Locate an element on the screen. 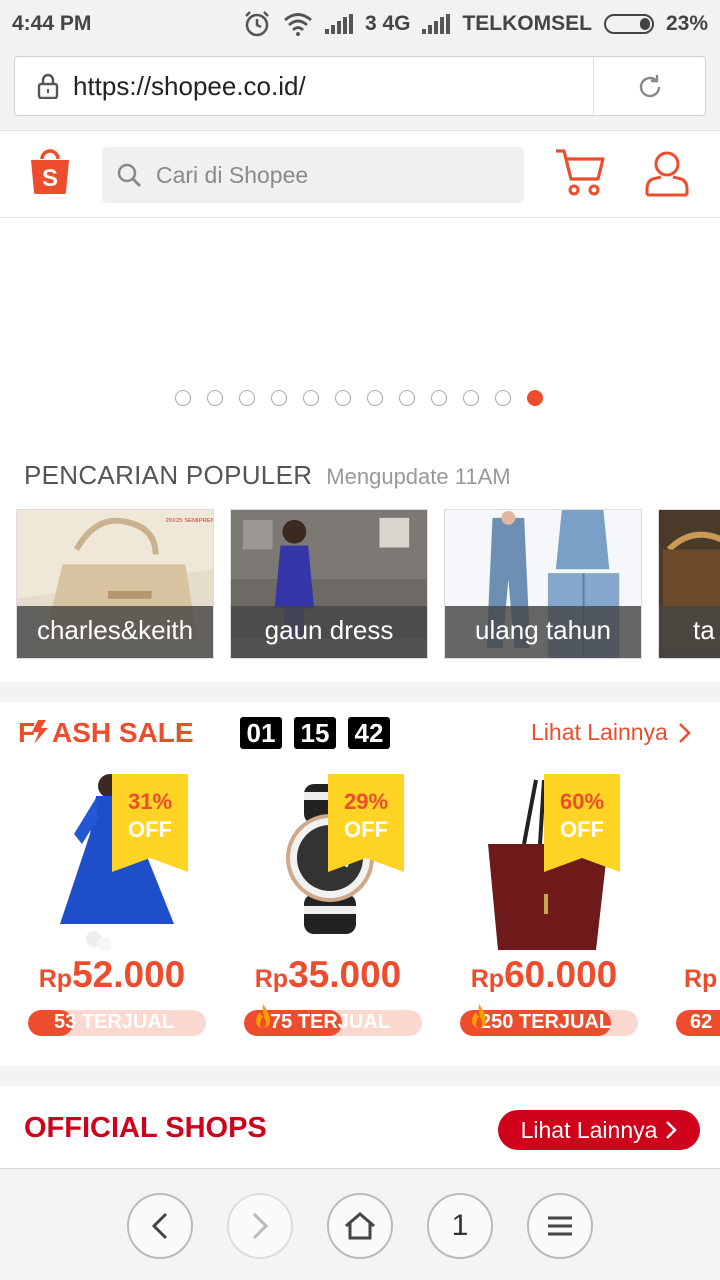 This screenshot has height=1280, width=720. battery-percent: 23% is located at coordinates (686, 23).